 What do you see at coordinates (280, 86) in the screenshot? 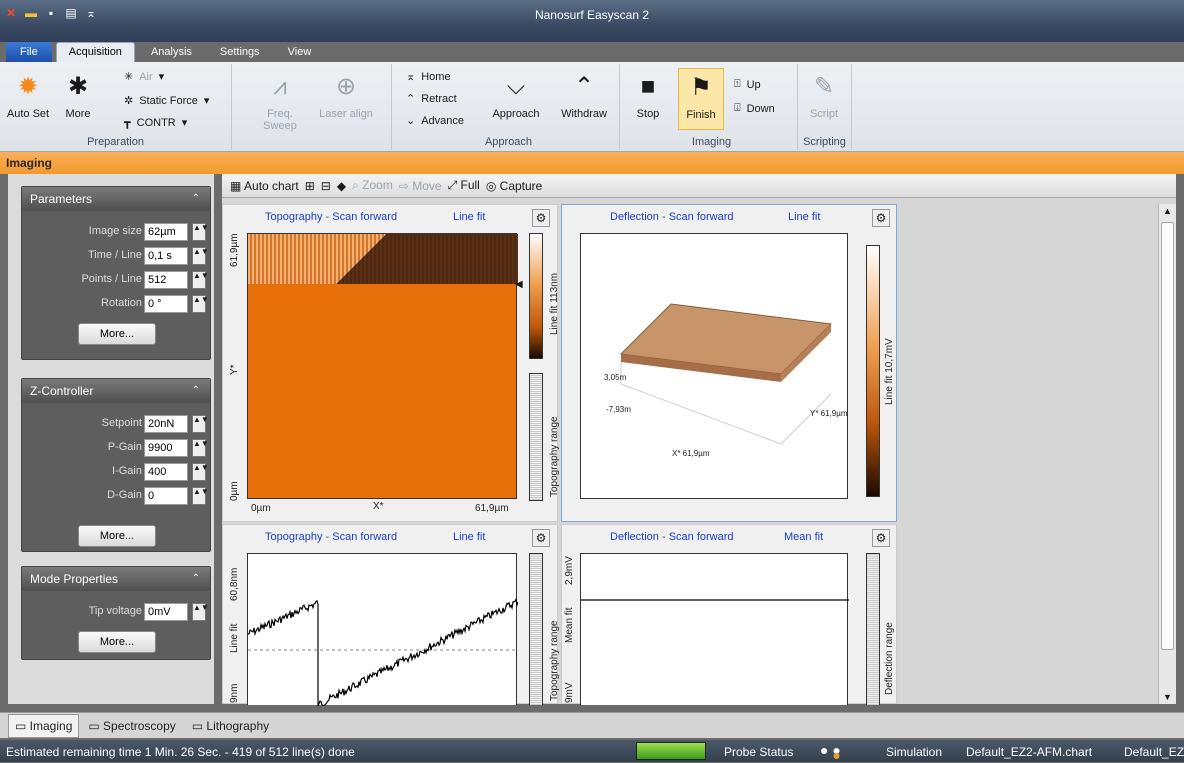
I see `freq-sweep-icon: ⩘` at bounding box center [280, 86].